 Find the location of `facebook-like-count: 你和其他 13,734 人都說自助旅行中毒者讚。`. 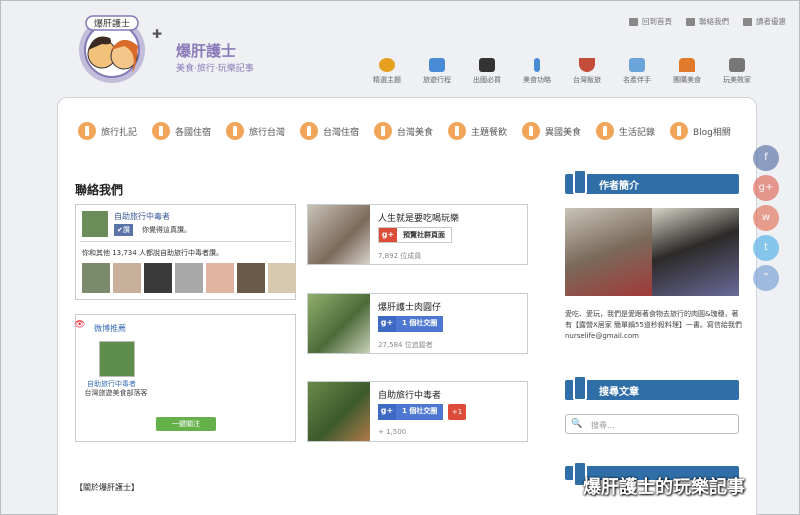

facebook-like-count: 你和其他 13,734 人都說自助旅行中毒者讚。 is located at coordinates (152, 253).